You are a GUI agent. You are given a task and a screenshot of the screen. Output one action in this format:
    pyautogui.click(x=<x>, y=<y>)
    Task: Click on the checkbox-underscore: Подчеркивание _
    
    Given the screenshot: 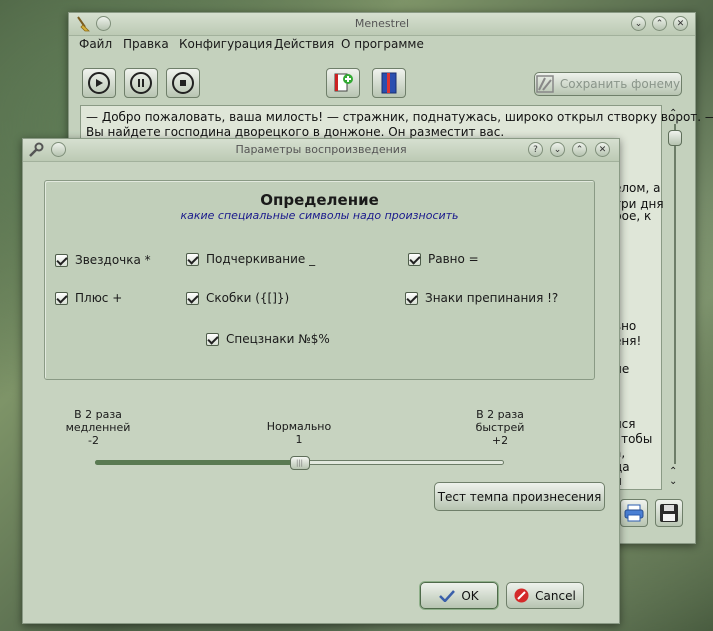 What is the action you would take?
    pyautogui.click(x=250, y=259)
    